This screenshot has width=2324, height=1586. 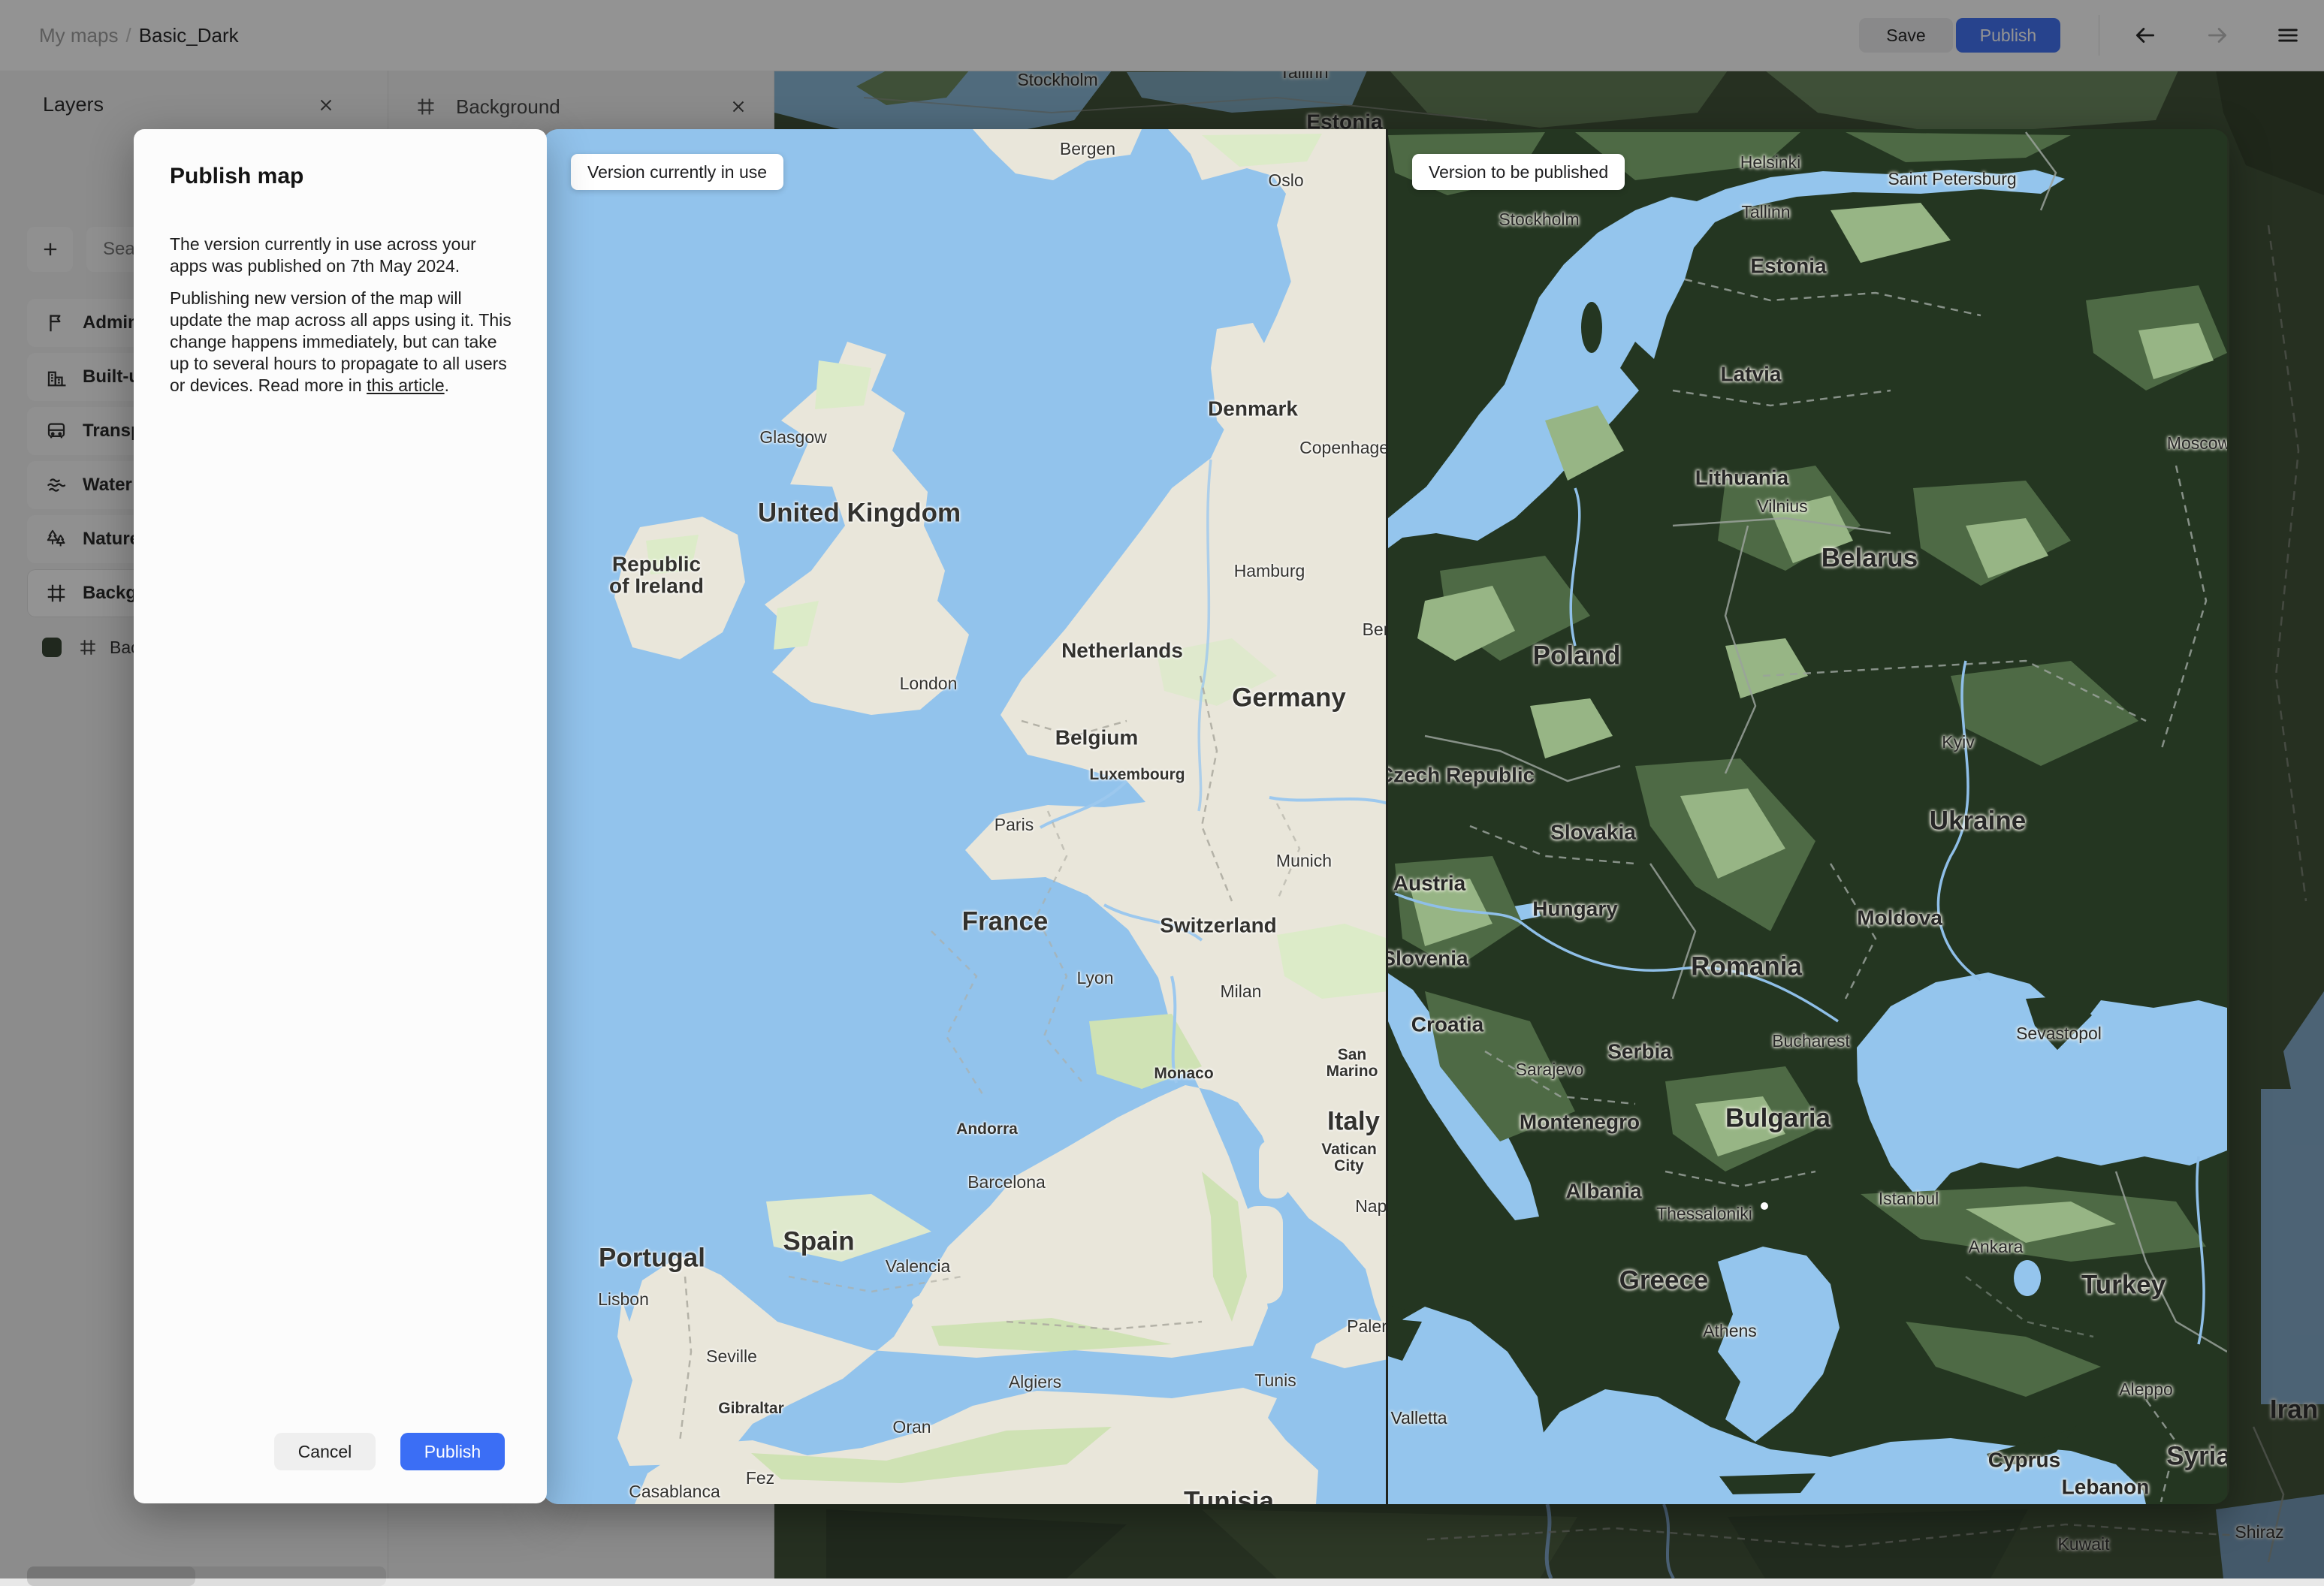 What do you see at coordinates (928, 683) in the screenshot?
I see `map-label: London` at bounding box center [928, 683].